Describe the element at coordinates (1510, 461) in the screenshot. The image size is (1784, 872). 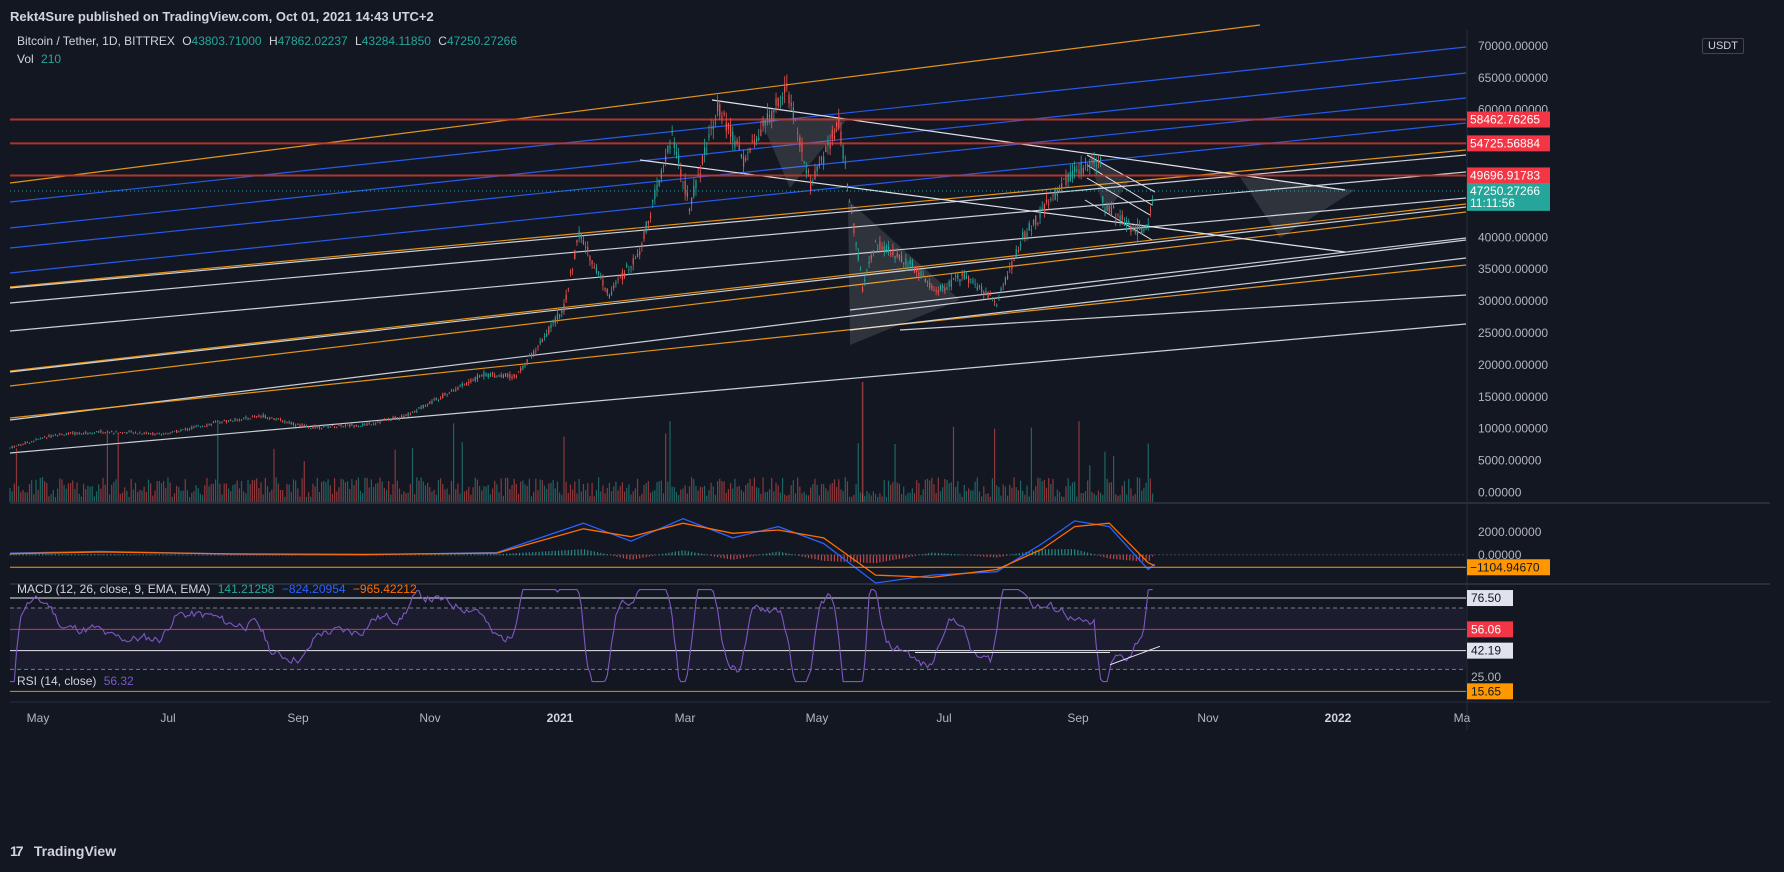
I see `price-tick-label: 5000.00000` at that location.